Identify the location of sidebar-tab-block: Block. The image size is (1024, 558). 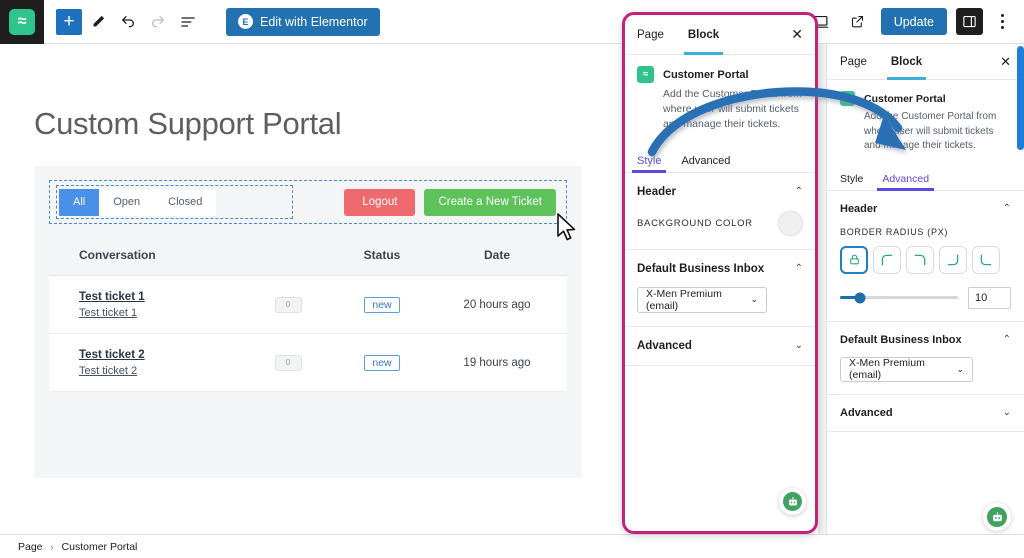
(906, 62).